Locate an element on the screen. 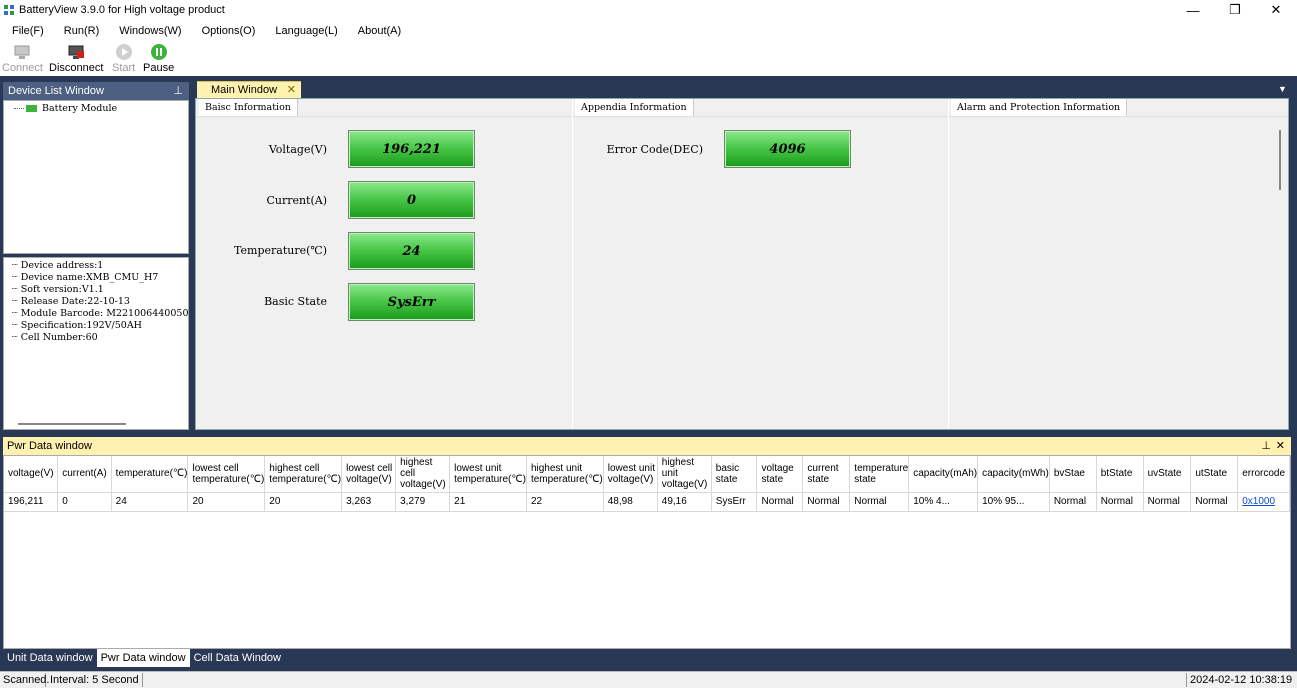 The image size is (1297, 688). column-header: lowest unit voltage(V) is located at coordinates (630, 474).